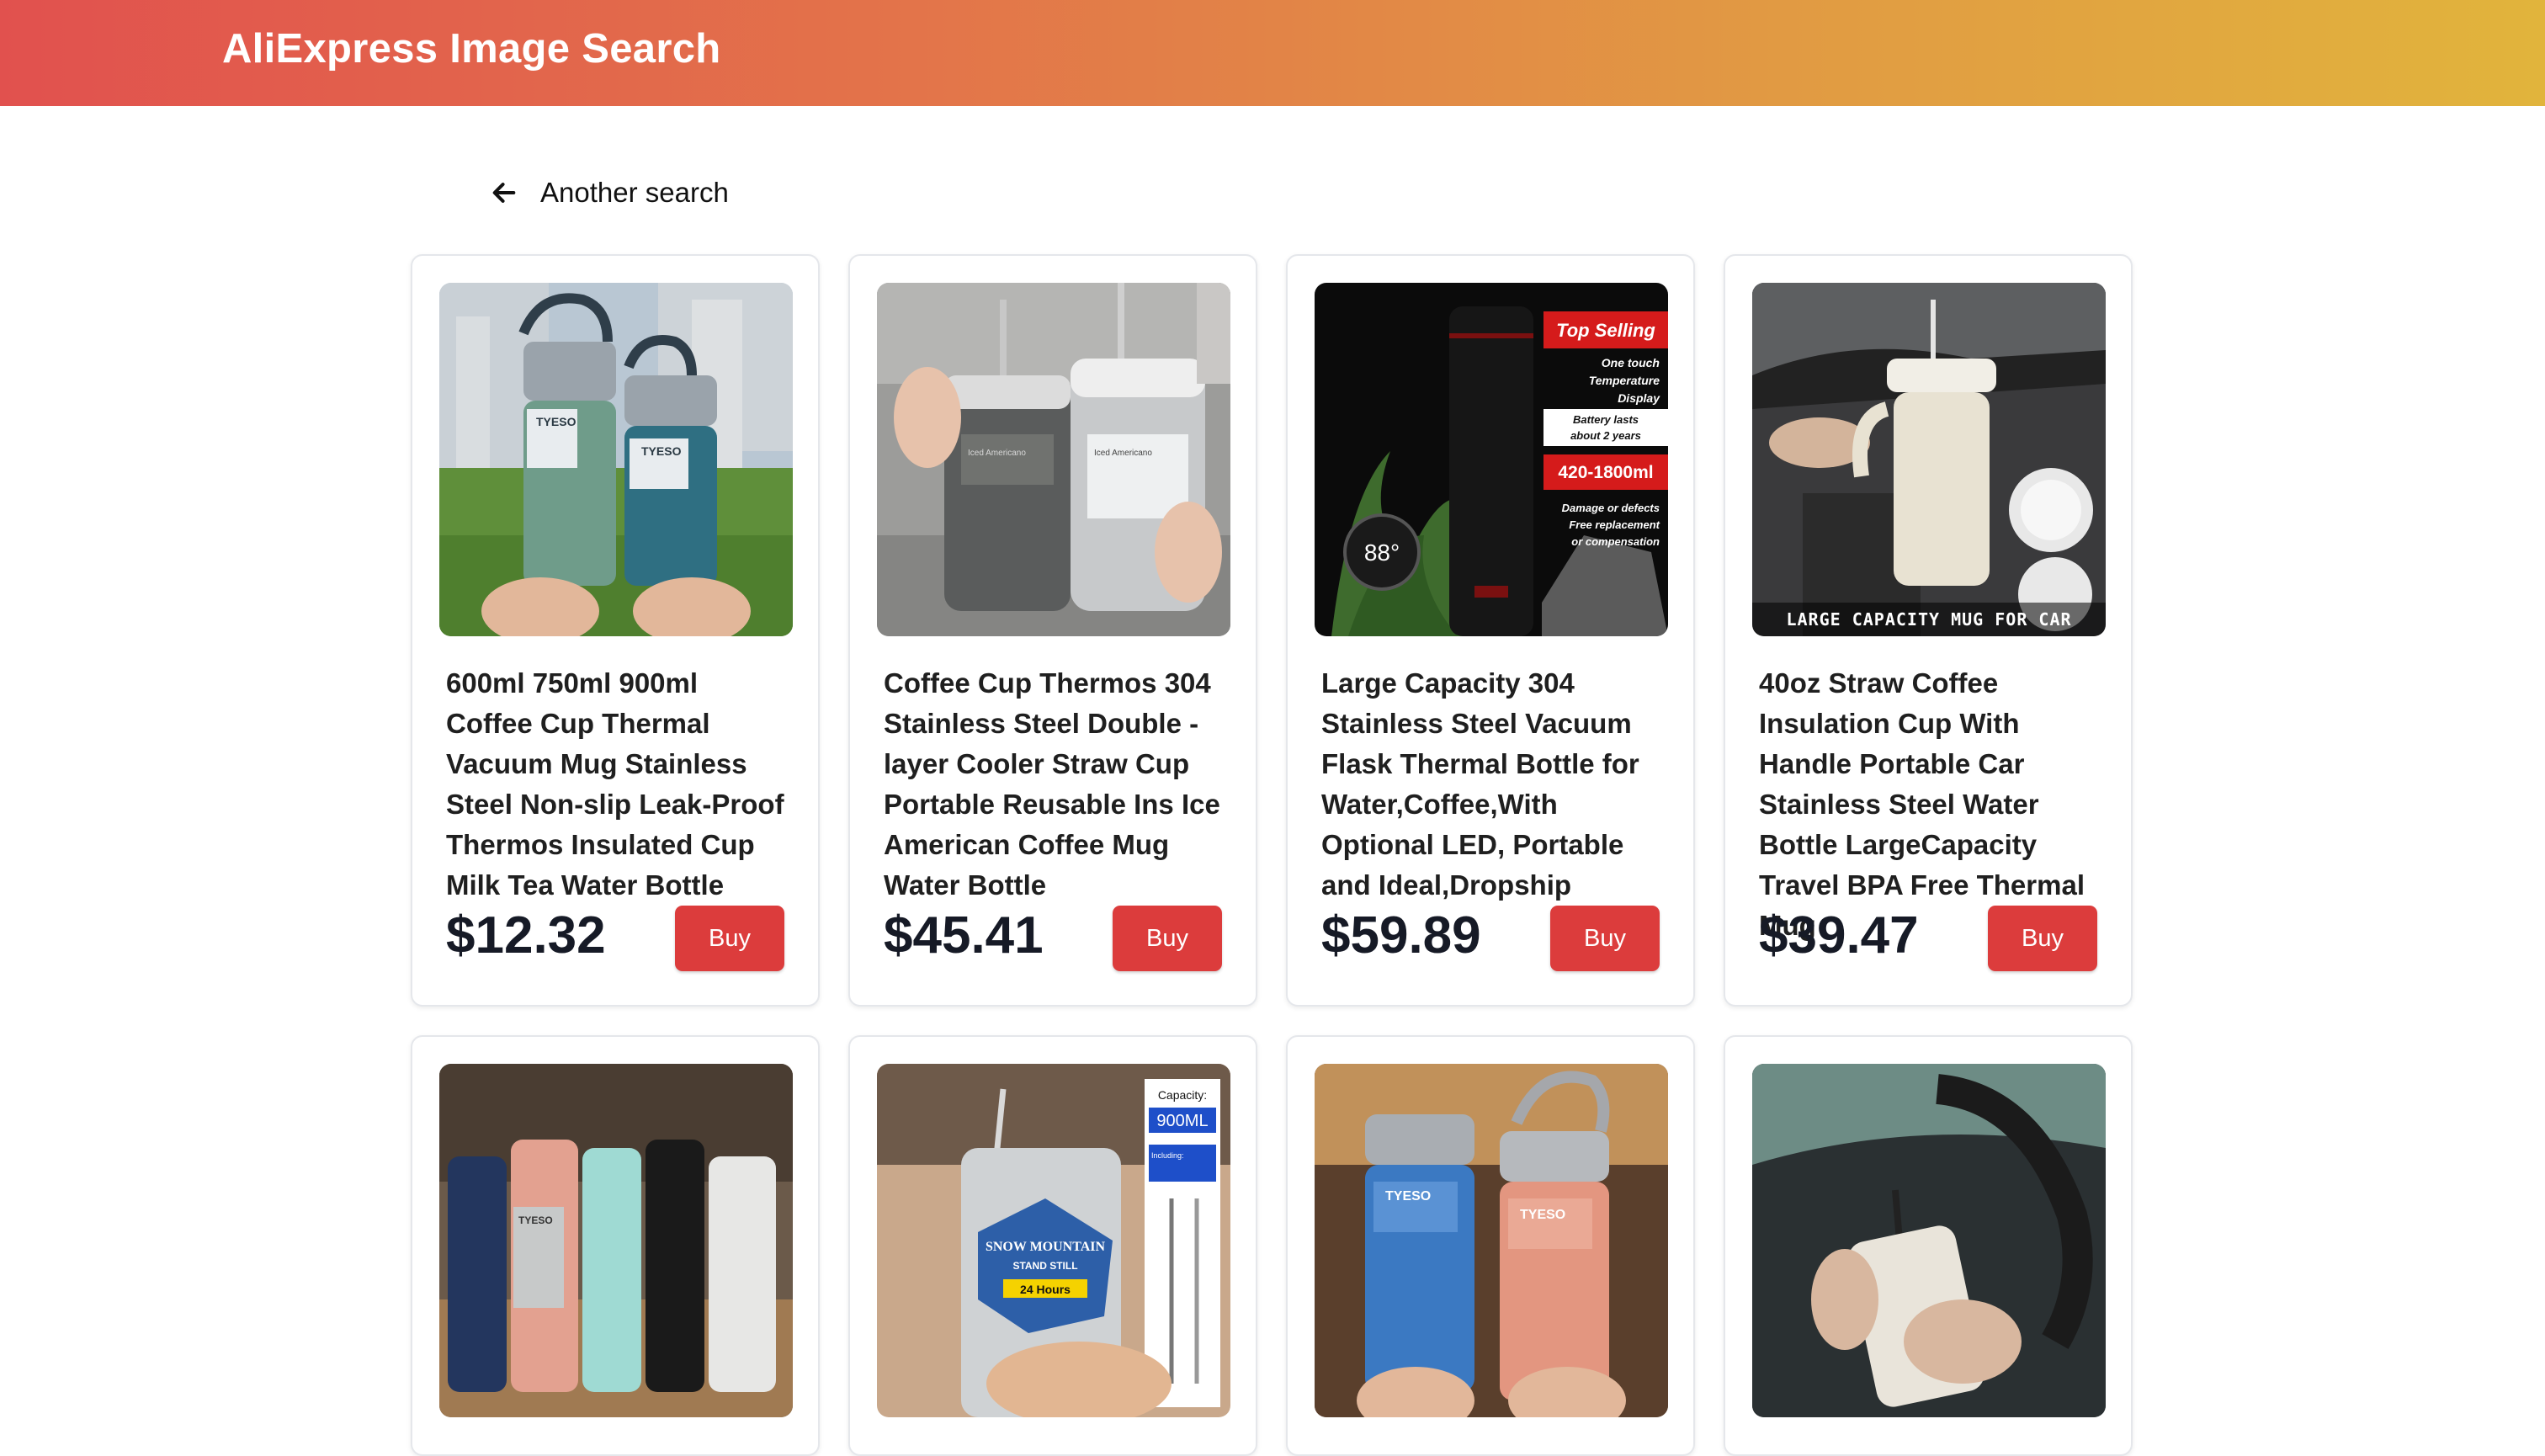 This screenshot has width=2545, height=1456. What do you see at coordinates (1839, 935) in the screenshot?
I see `product-price: $39.47` at bounding box center [1839, 935].